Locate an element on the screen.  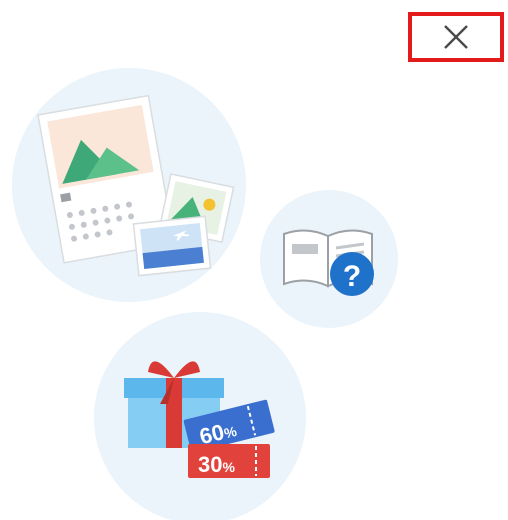
close-icon is located at coordinates (456, 37).